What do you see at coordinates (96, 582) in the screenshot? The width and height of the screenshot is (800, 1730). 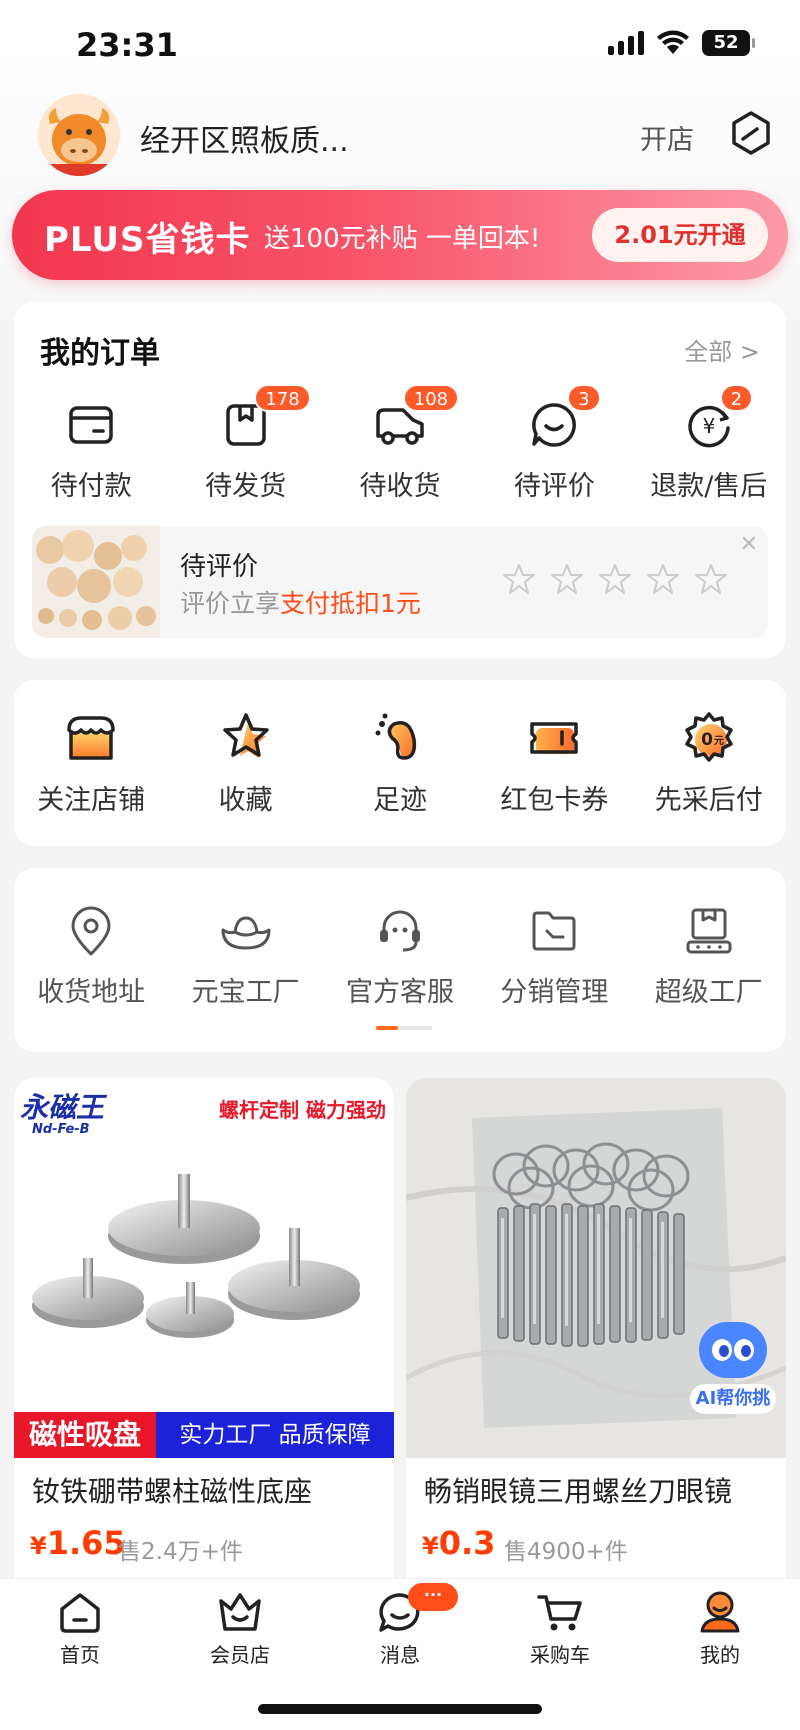 I see `review-product-thumbnail` at bounding box center [96, 582].